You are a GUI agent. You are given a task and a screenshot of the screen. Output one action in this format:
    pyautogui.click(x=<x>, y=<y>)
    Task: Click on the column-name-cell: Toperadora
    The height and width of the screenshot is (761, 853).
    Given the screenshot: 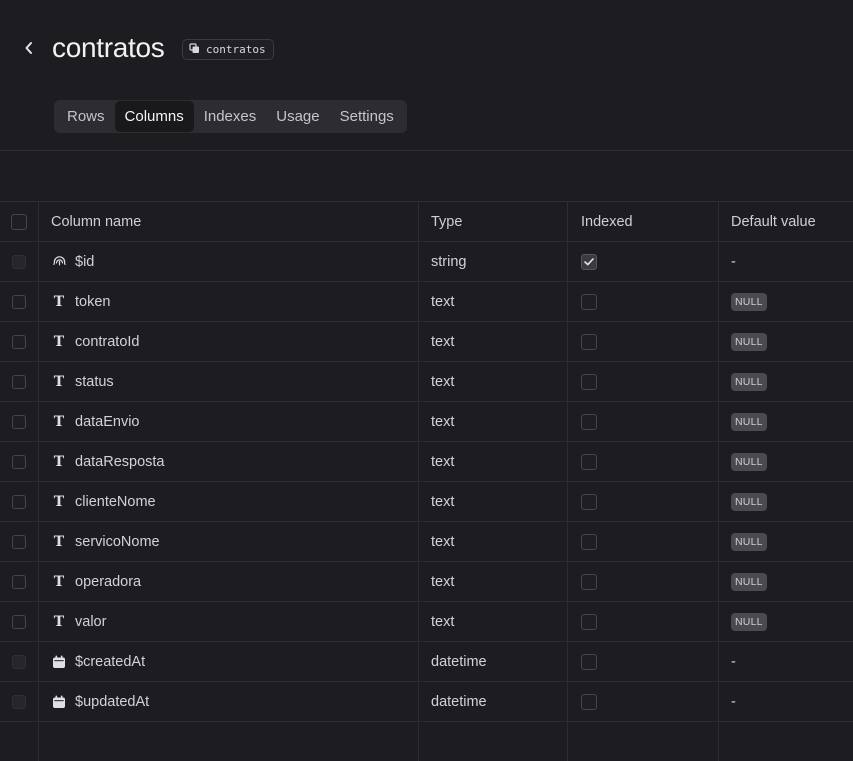 What is the action you would take?
    pyautogui.click(x=96, y=581)
    